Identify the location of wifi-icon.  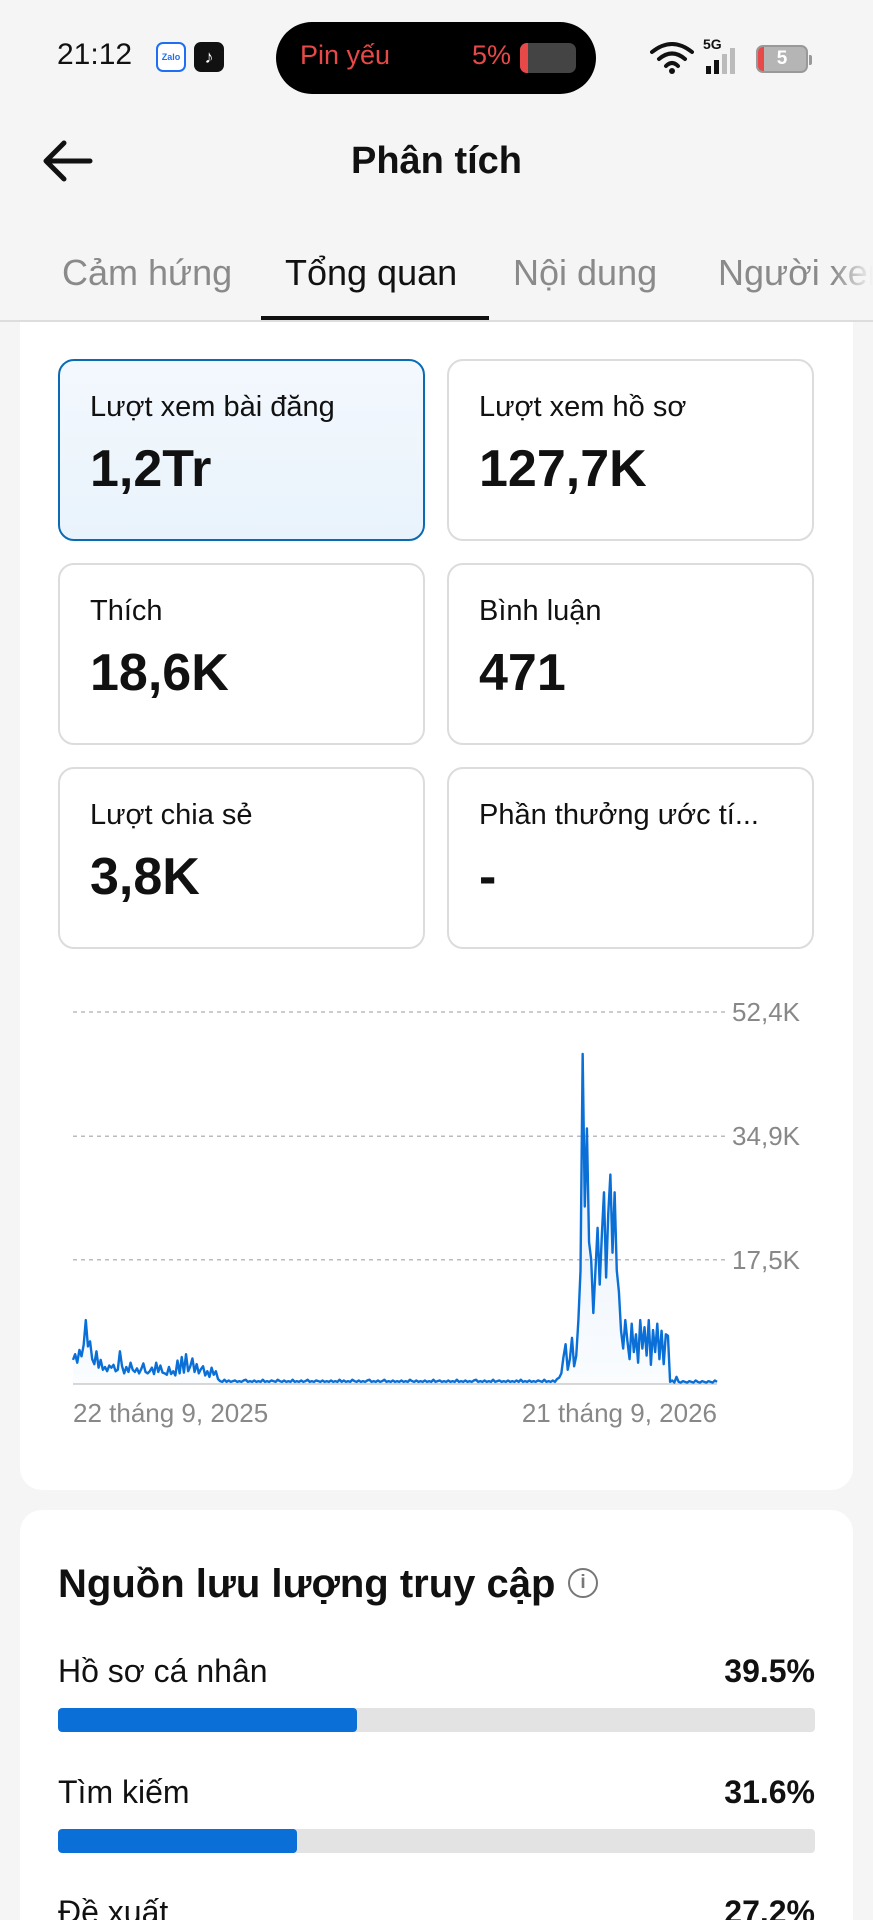
(672, 58).